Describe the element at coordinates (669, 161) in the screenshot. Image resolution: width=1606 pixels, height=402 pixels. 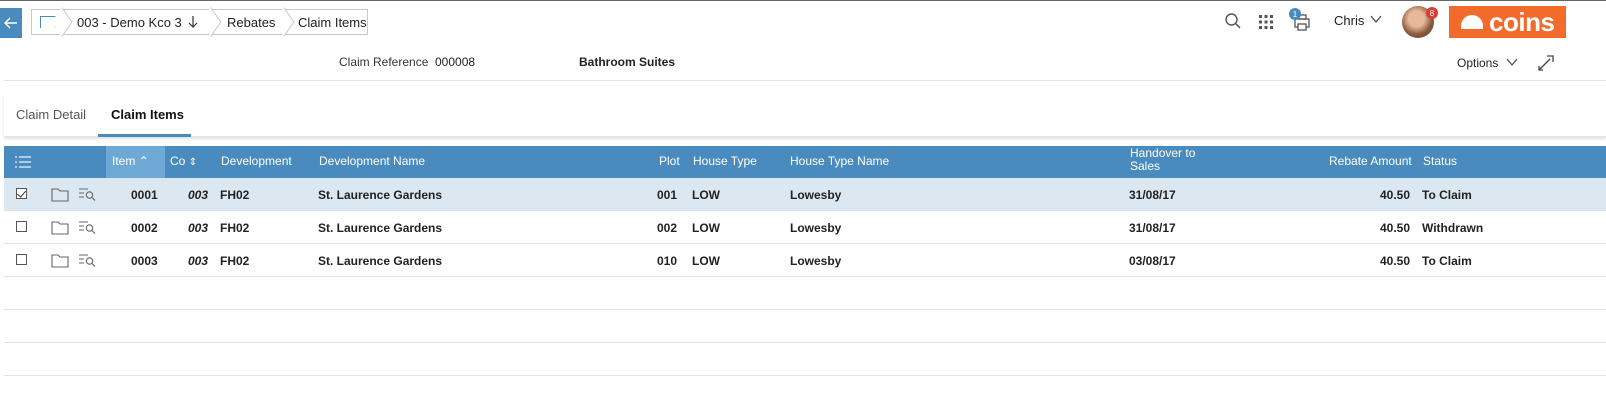
I see `header-plot: Plot` at that location.